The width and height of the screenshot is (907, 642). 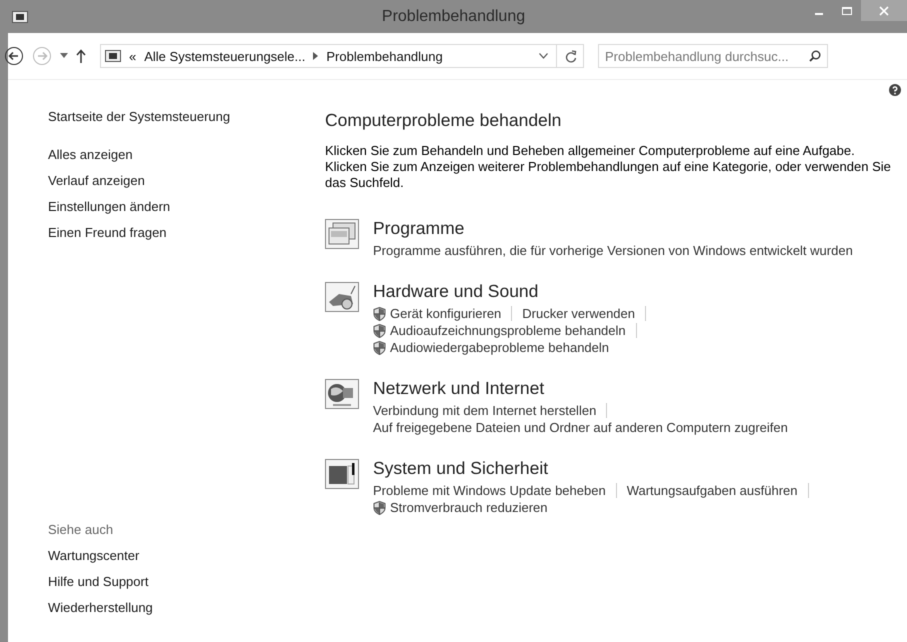 I want to click on address-bar: « Alle Systemsteuerungsele... Problembehandlung, so click(x=342, y=56).